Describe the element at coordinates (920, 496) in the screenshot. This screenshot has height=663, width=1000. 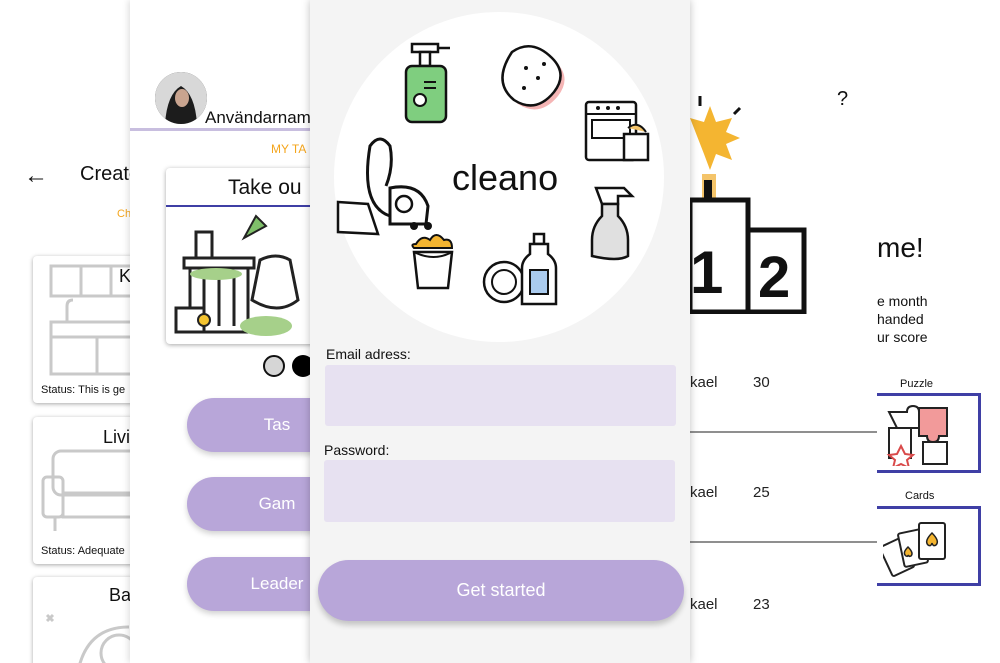
I see `game-label: Cards` at that location.